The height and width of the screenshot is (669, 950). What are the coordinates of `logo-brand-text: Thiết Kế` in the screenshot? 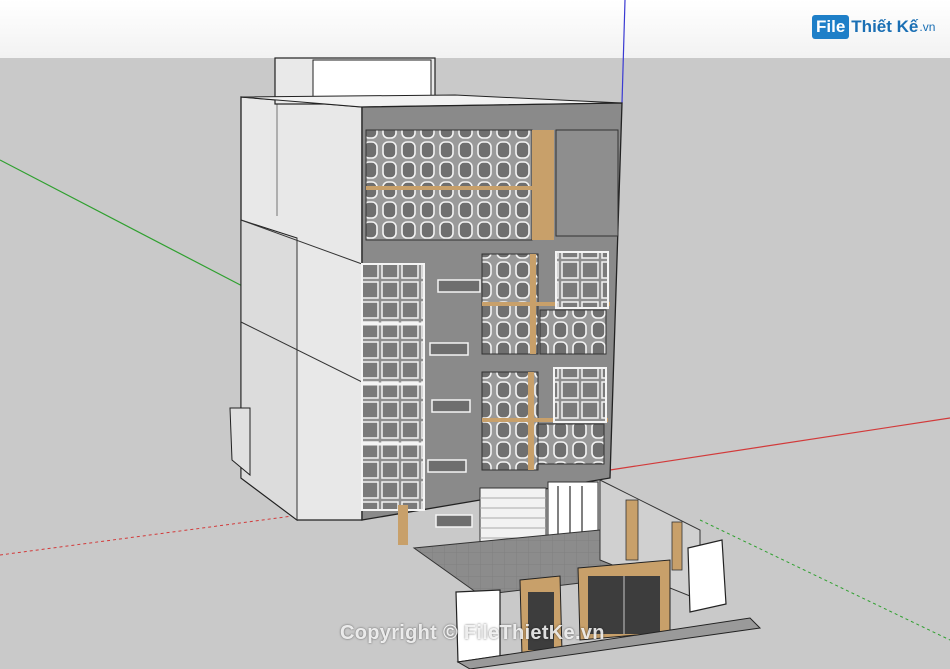 It's located at (885, 26).